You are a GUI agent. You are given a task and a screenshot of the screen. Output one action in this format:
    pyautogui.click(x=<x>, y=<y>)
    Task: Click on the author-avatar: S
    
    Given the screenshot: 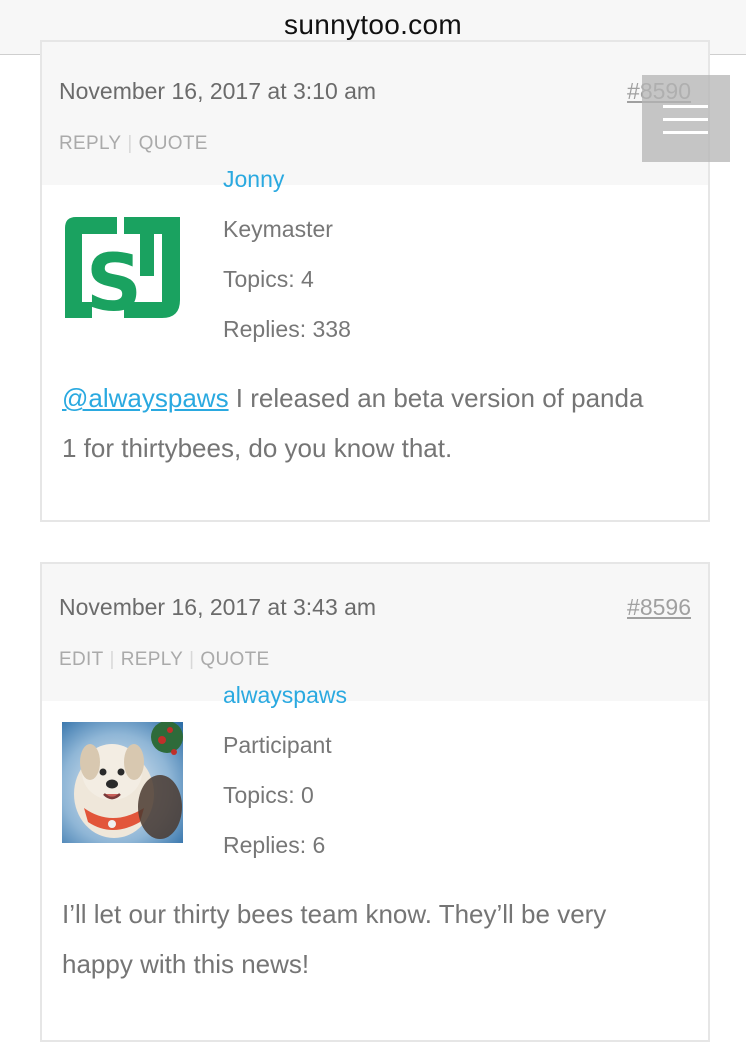 What is the action you would take?
    pyautogui.click(x=122, y=274)
    